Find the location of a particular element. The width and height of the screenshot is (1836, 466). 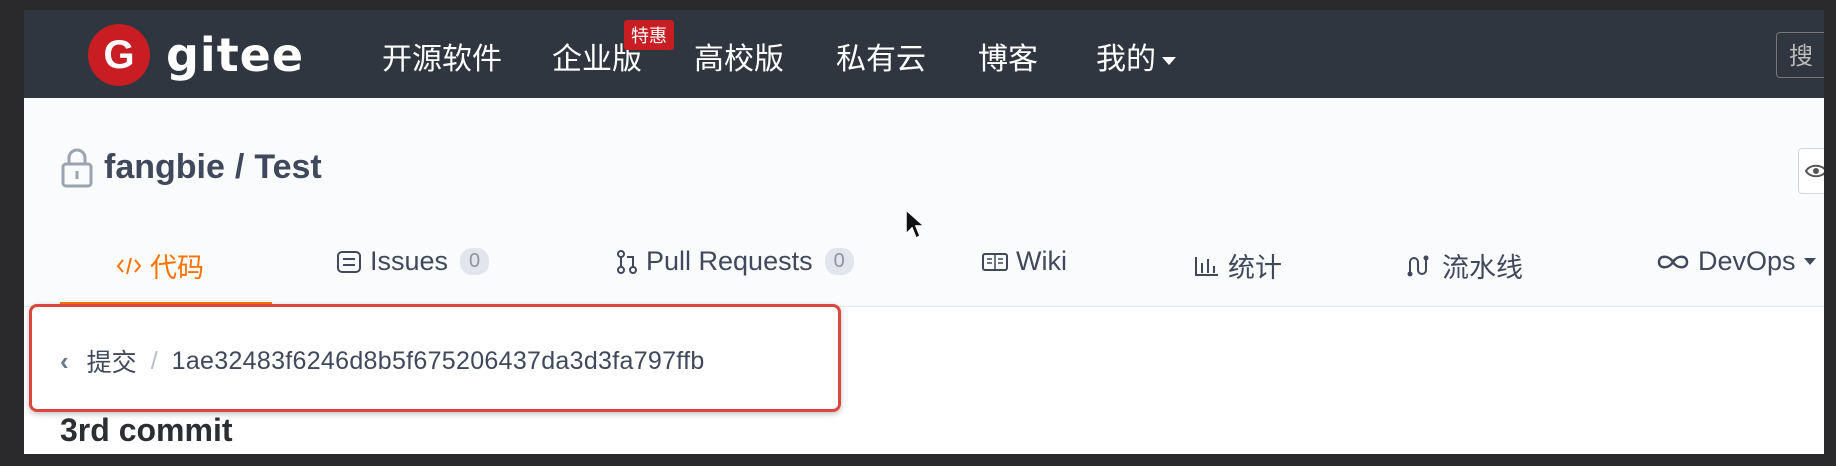

nav-mine-dropdown: 我的 is located at coordinates (1136, 56).